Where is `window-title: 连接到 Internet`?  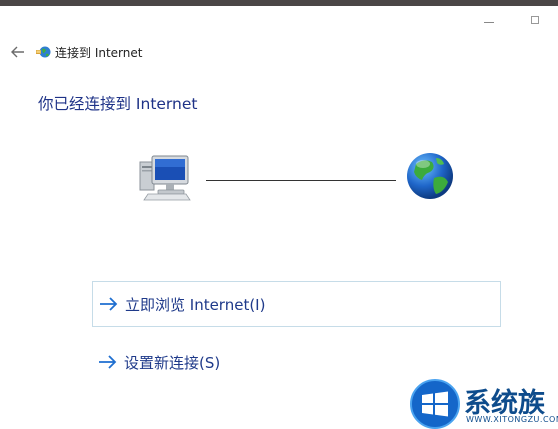 window-title: 连接到 Internet is located at coordinates (99, 52).